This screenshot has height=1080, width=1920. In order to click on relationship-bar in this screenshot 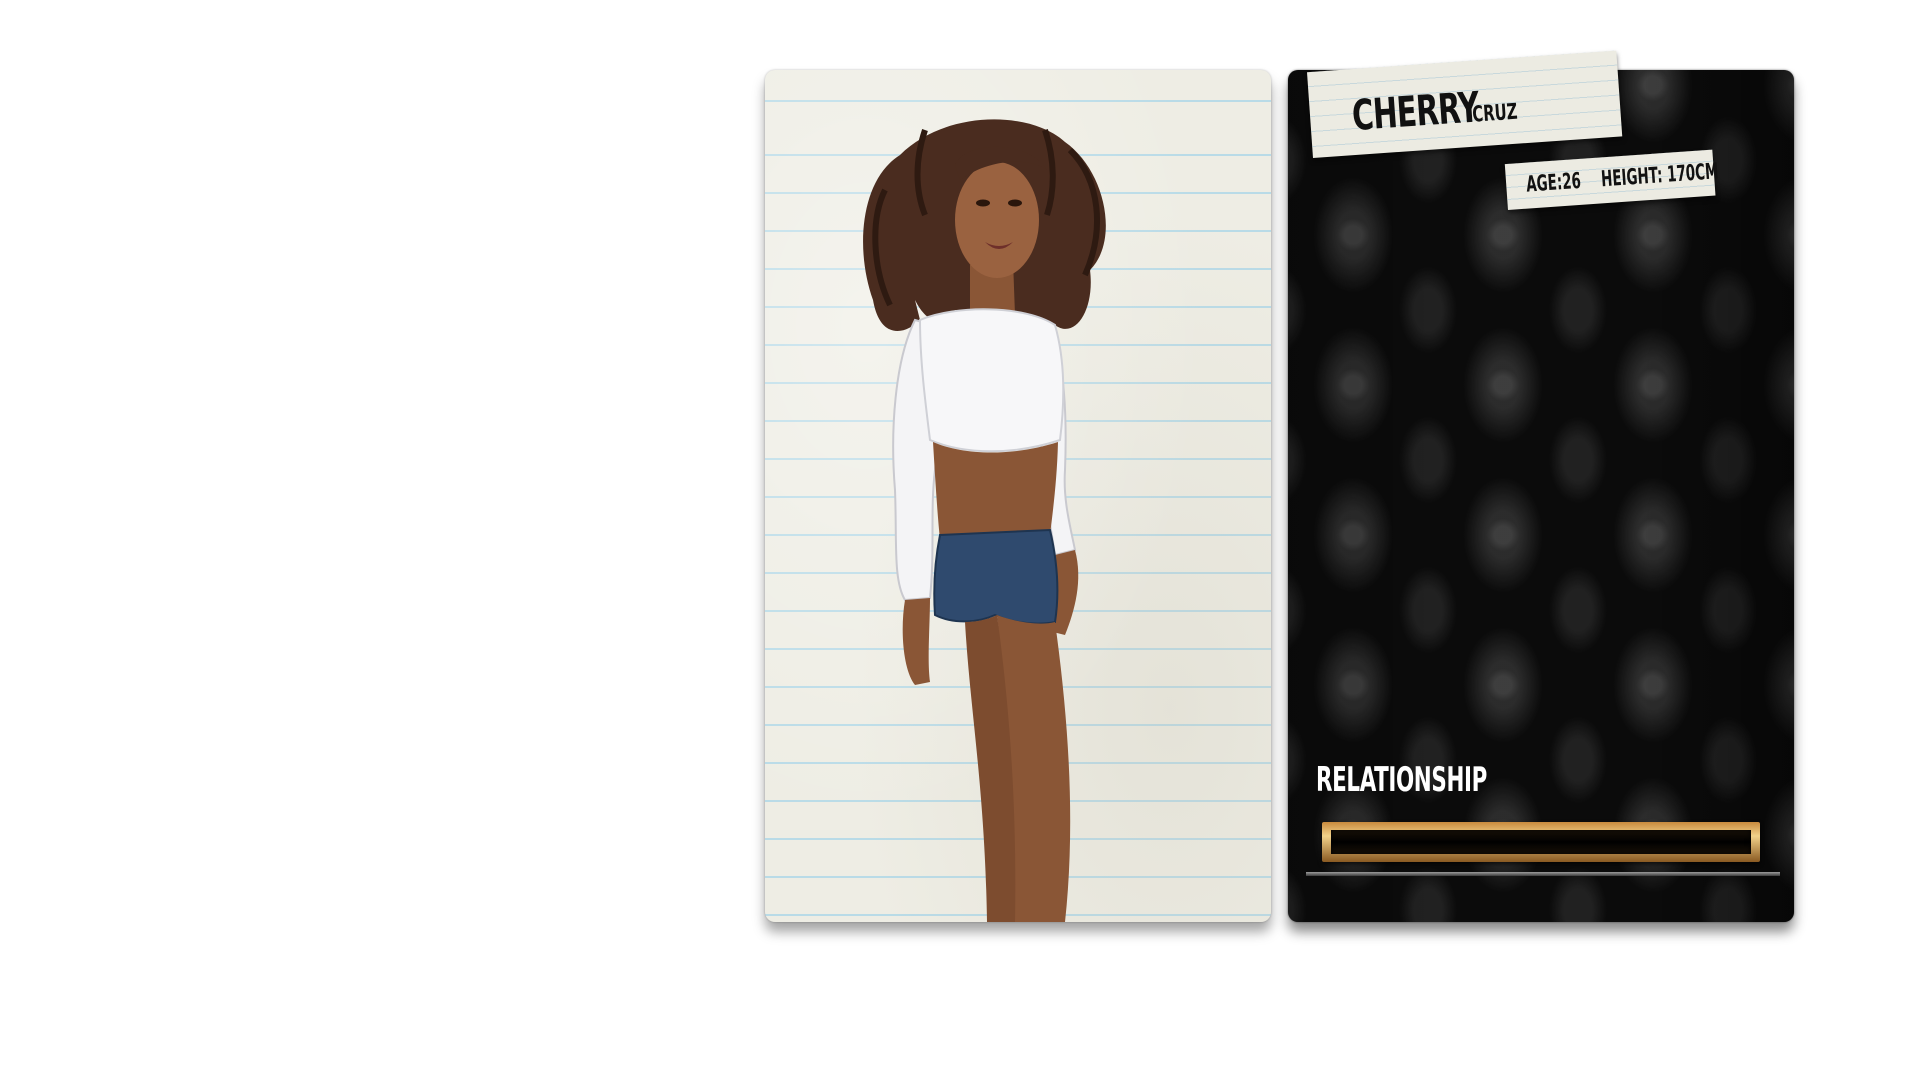, I will do `click(1541, 842)`.